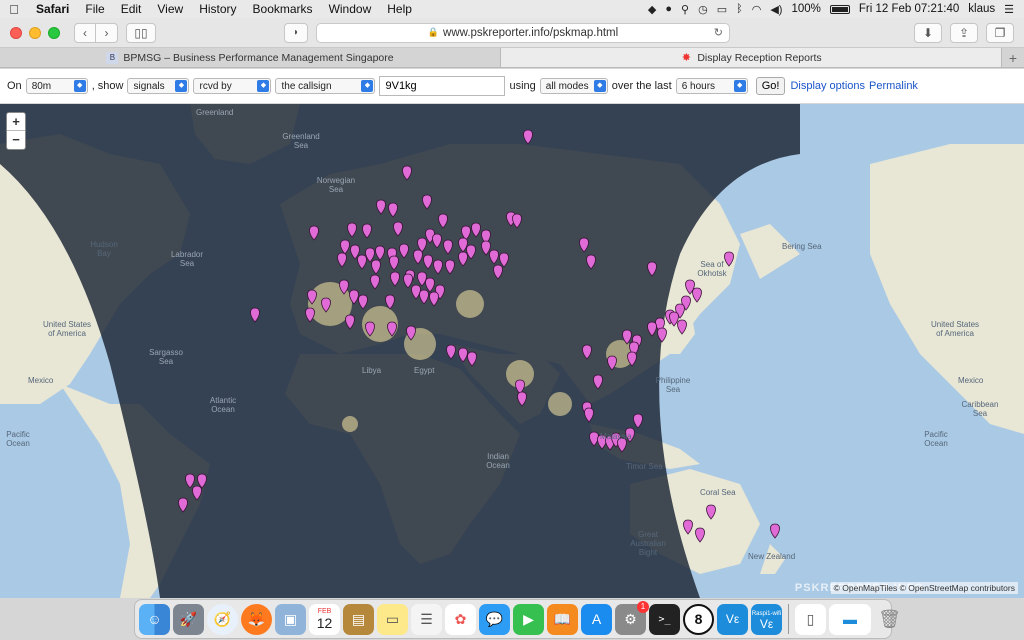 This screenshot has height=640, width=1024. I want to click on trash-icon: 🗑, so click(889, 619).